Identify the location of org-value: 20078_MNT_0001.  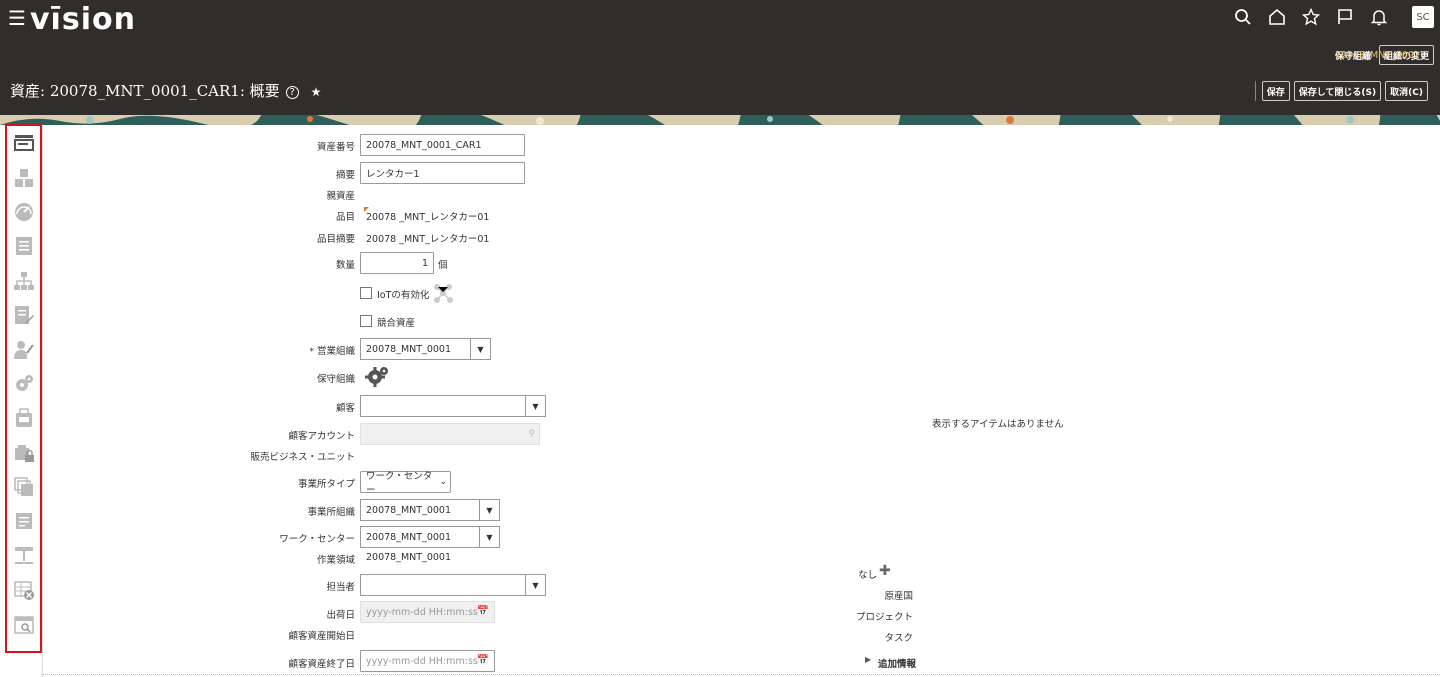
(1377, 55).